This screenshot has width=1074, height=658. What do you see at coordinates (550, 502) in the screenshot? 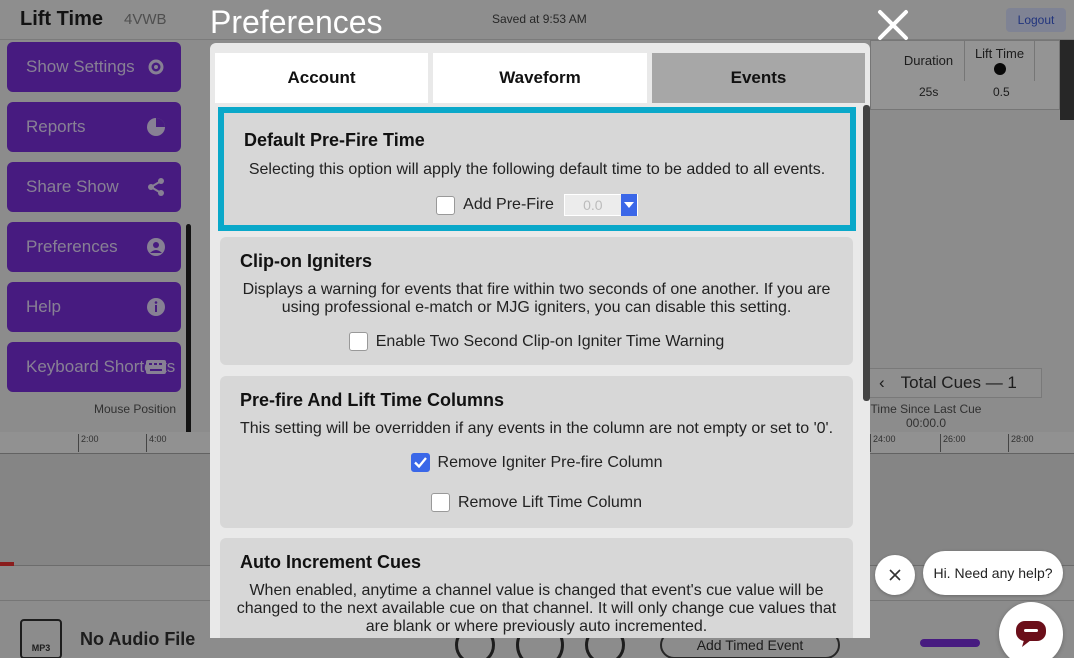
I see `remove-lift-time-label: Remove Lift Time Column` at bounding box center [550, 502].